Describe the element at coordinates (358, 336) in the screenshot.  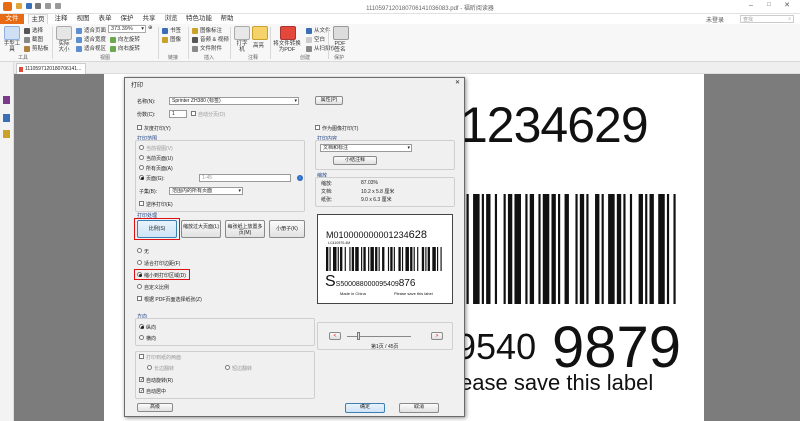
I see `page-slider-thumb` at that location.